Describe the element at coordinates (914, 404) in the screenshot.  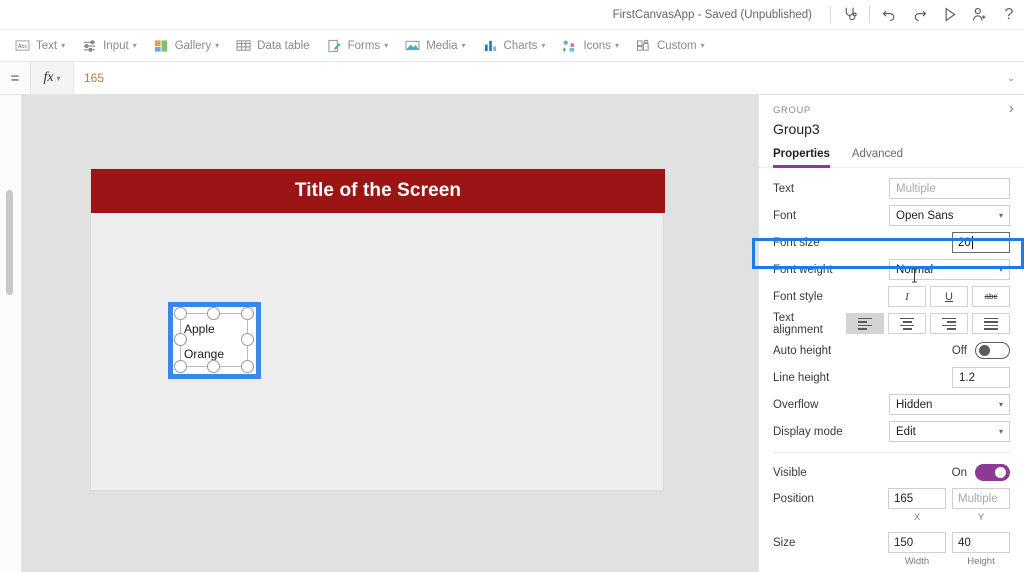
I see `overflow-value: Hidden` at that location.